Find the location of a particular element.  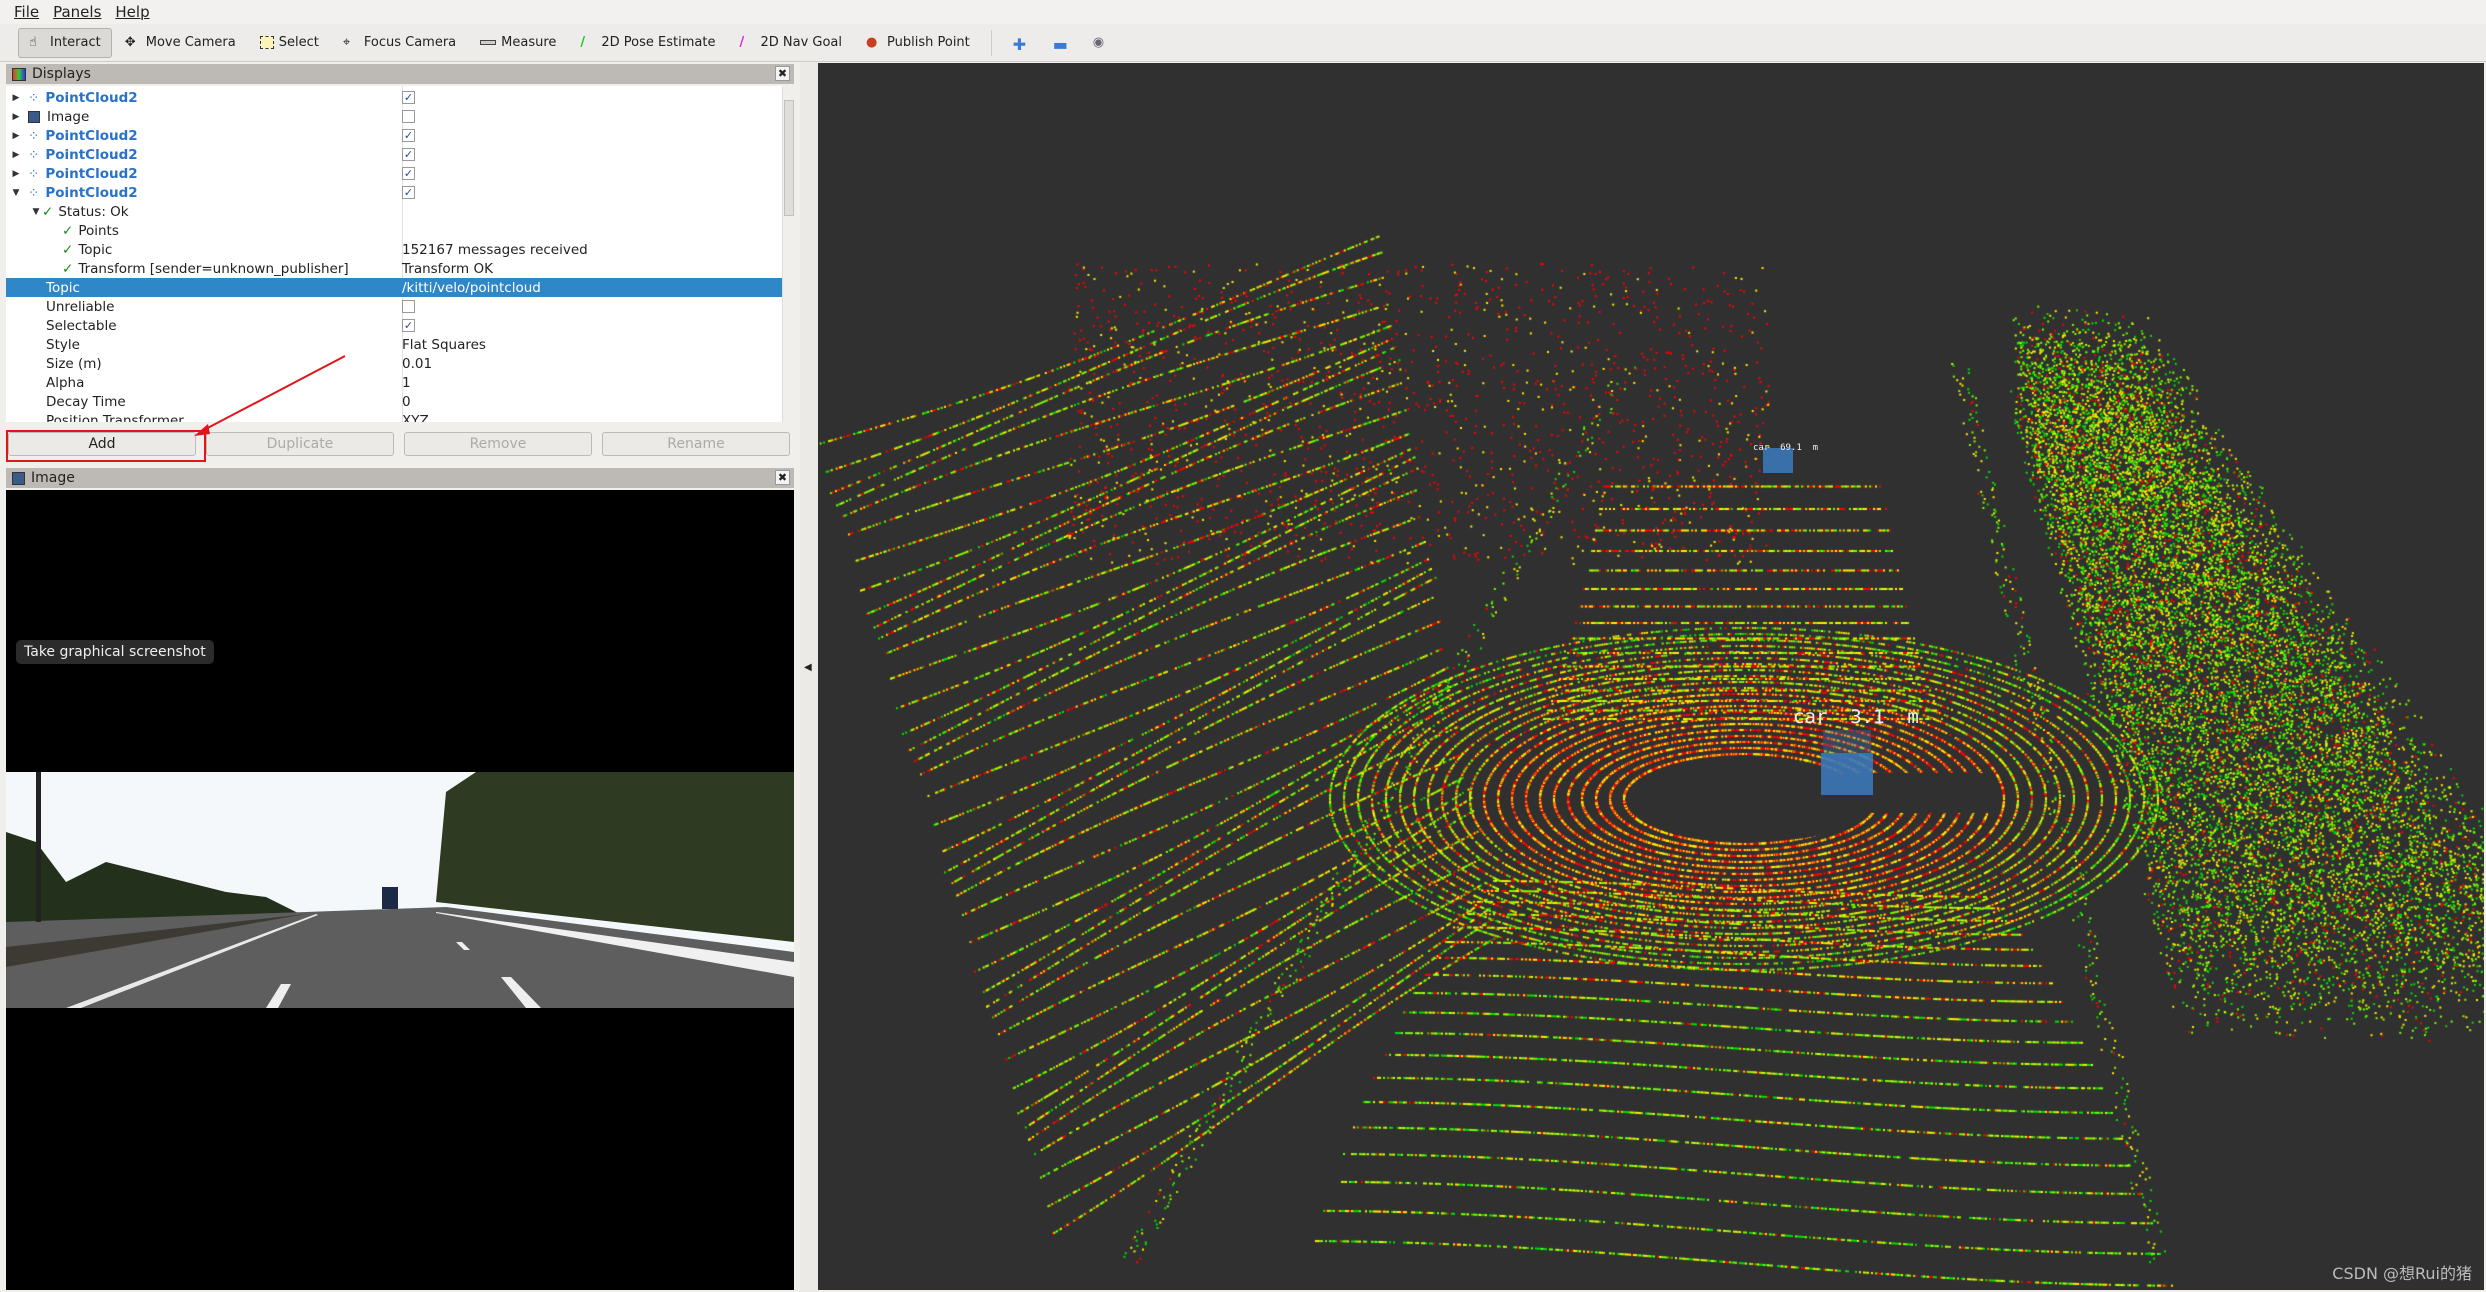

row-value-cell: XYZ is located at coordinates (415, 417).